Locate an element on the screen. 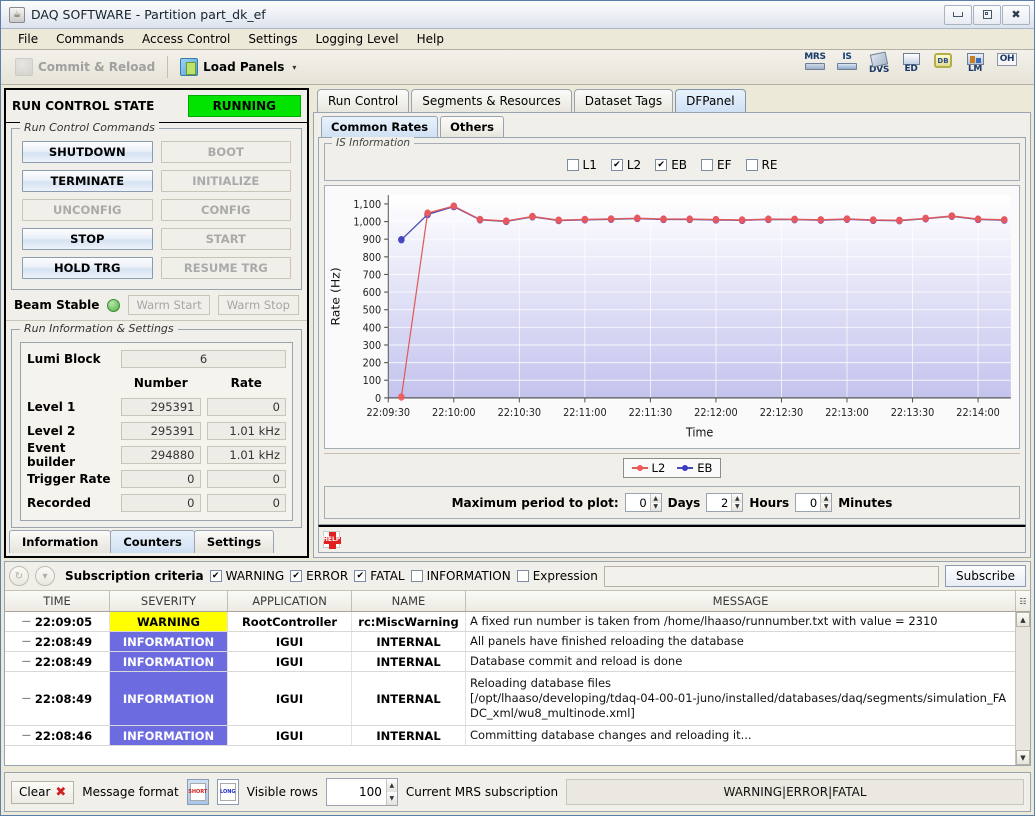  hours-value: 2 is located at coordinates (719, 502).